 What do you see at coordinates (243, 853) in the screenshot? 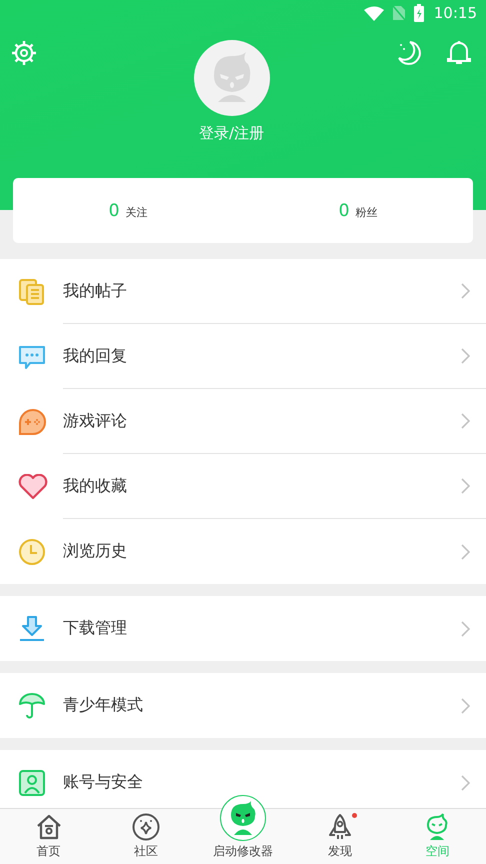
I see `nav-tab: 启动修改器` at bounding box center [243, 853].